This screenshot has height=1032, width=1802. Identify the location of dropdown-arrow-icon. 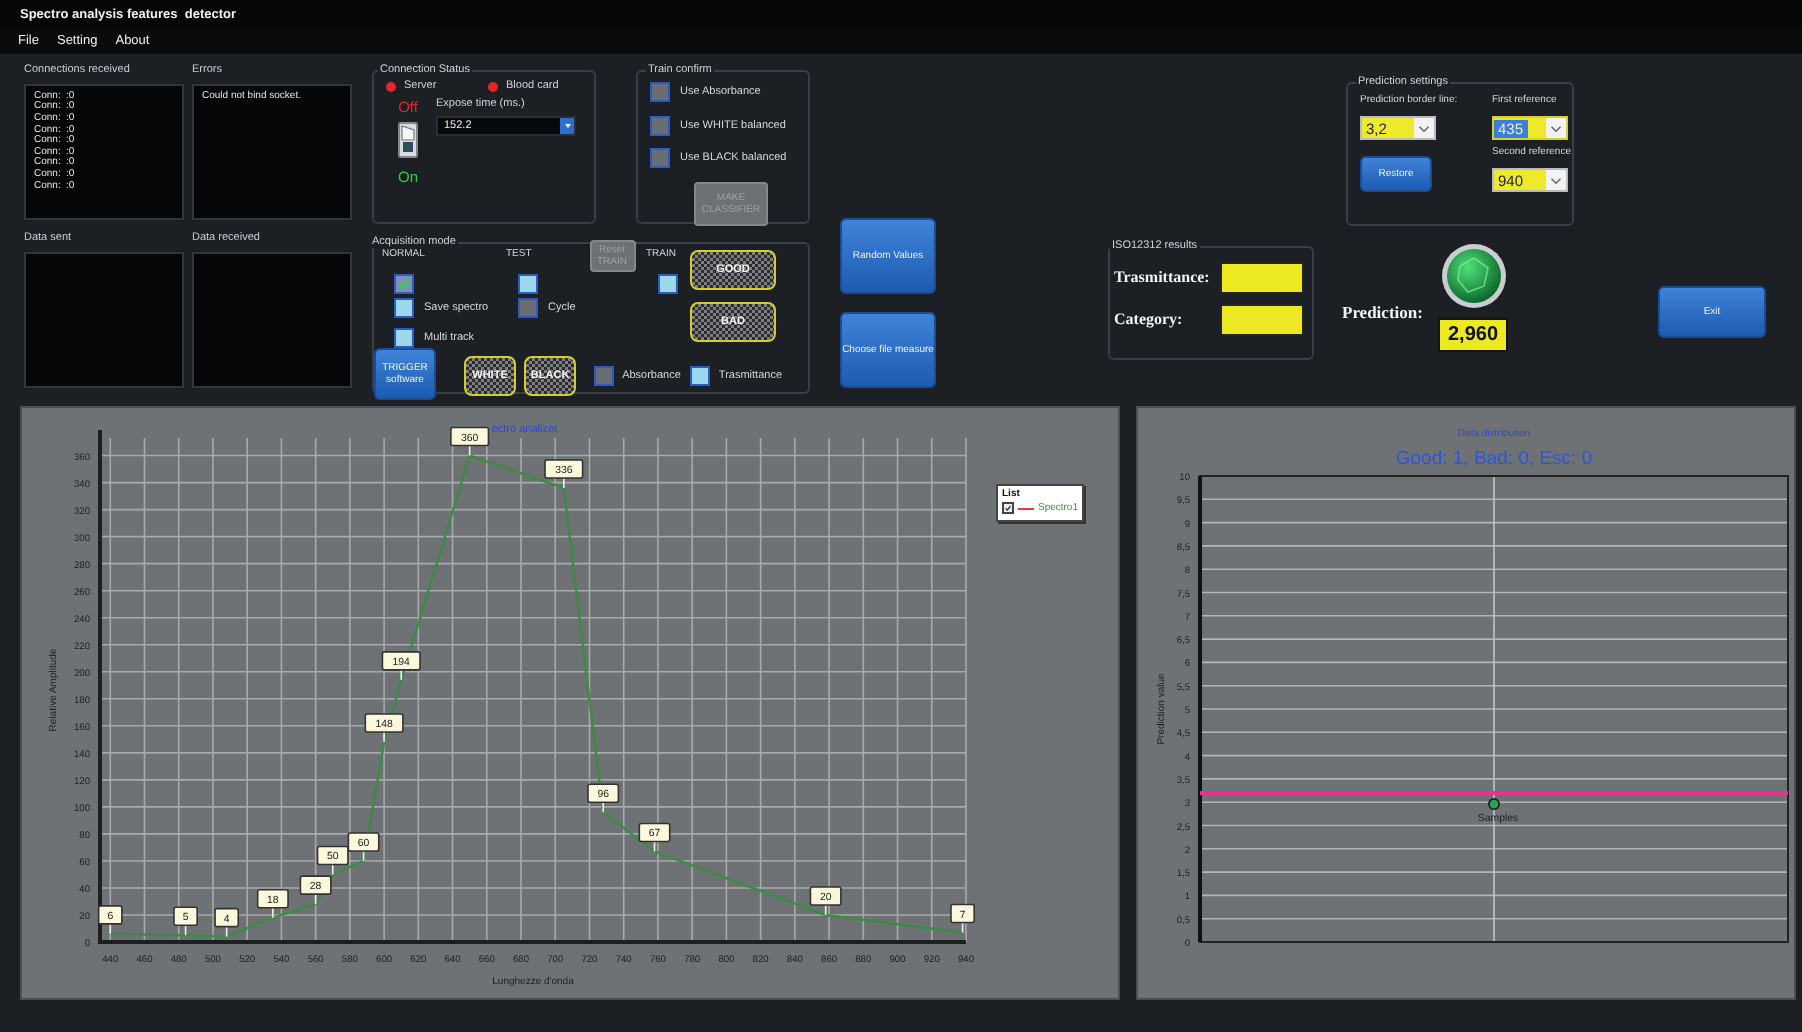
(567, 126).